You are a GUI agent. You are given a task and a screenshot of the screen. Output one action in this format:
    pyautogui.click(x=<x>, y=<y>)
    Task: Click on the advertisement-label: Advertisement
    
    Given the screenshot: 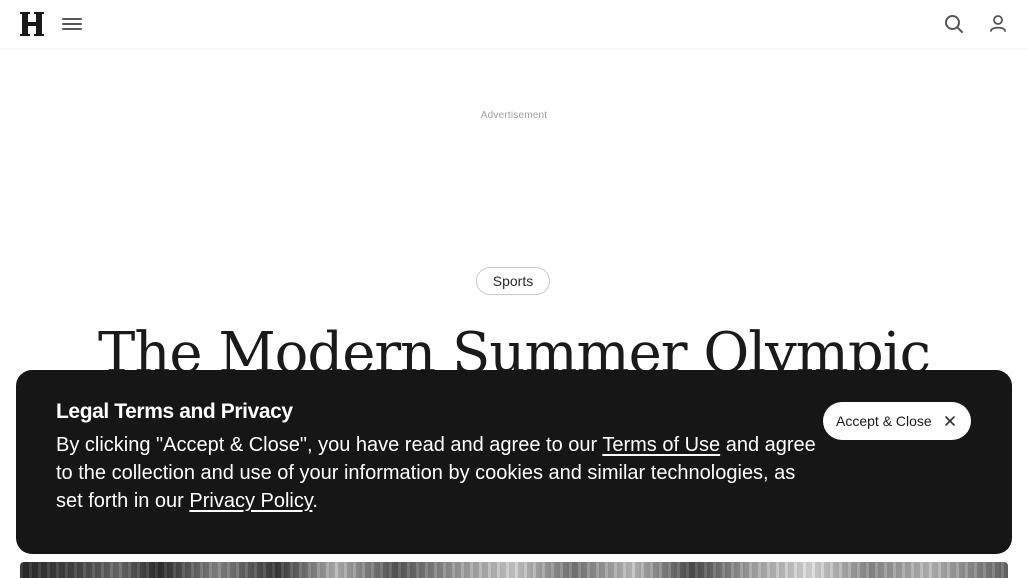 What is the action you would take?
    pyautogui.click(x=514, y=115)
    